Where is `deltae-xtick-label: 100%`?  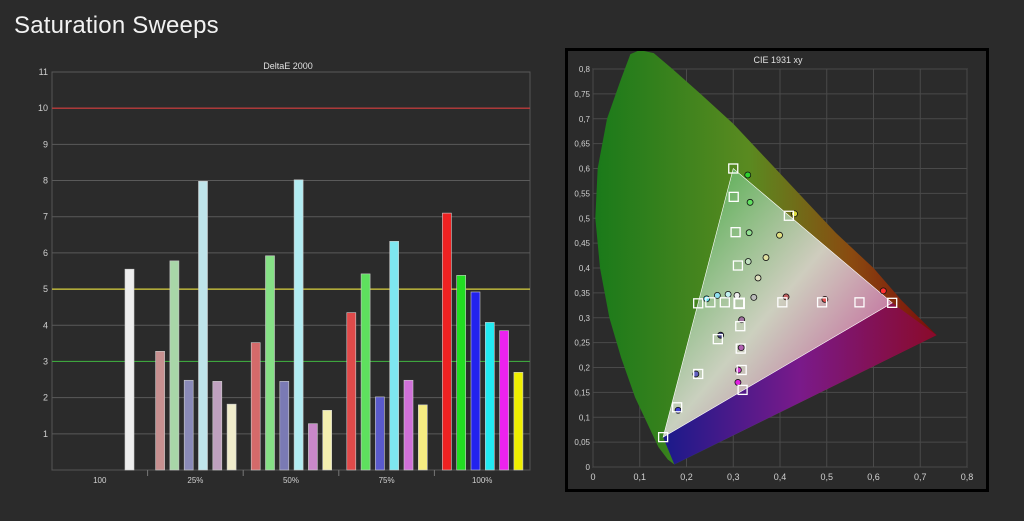
deltae-xtick-label: 100% is located at coordinates (482, 480).